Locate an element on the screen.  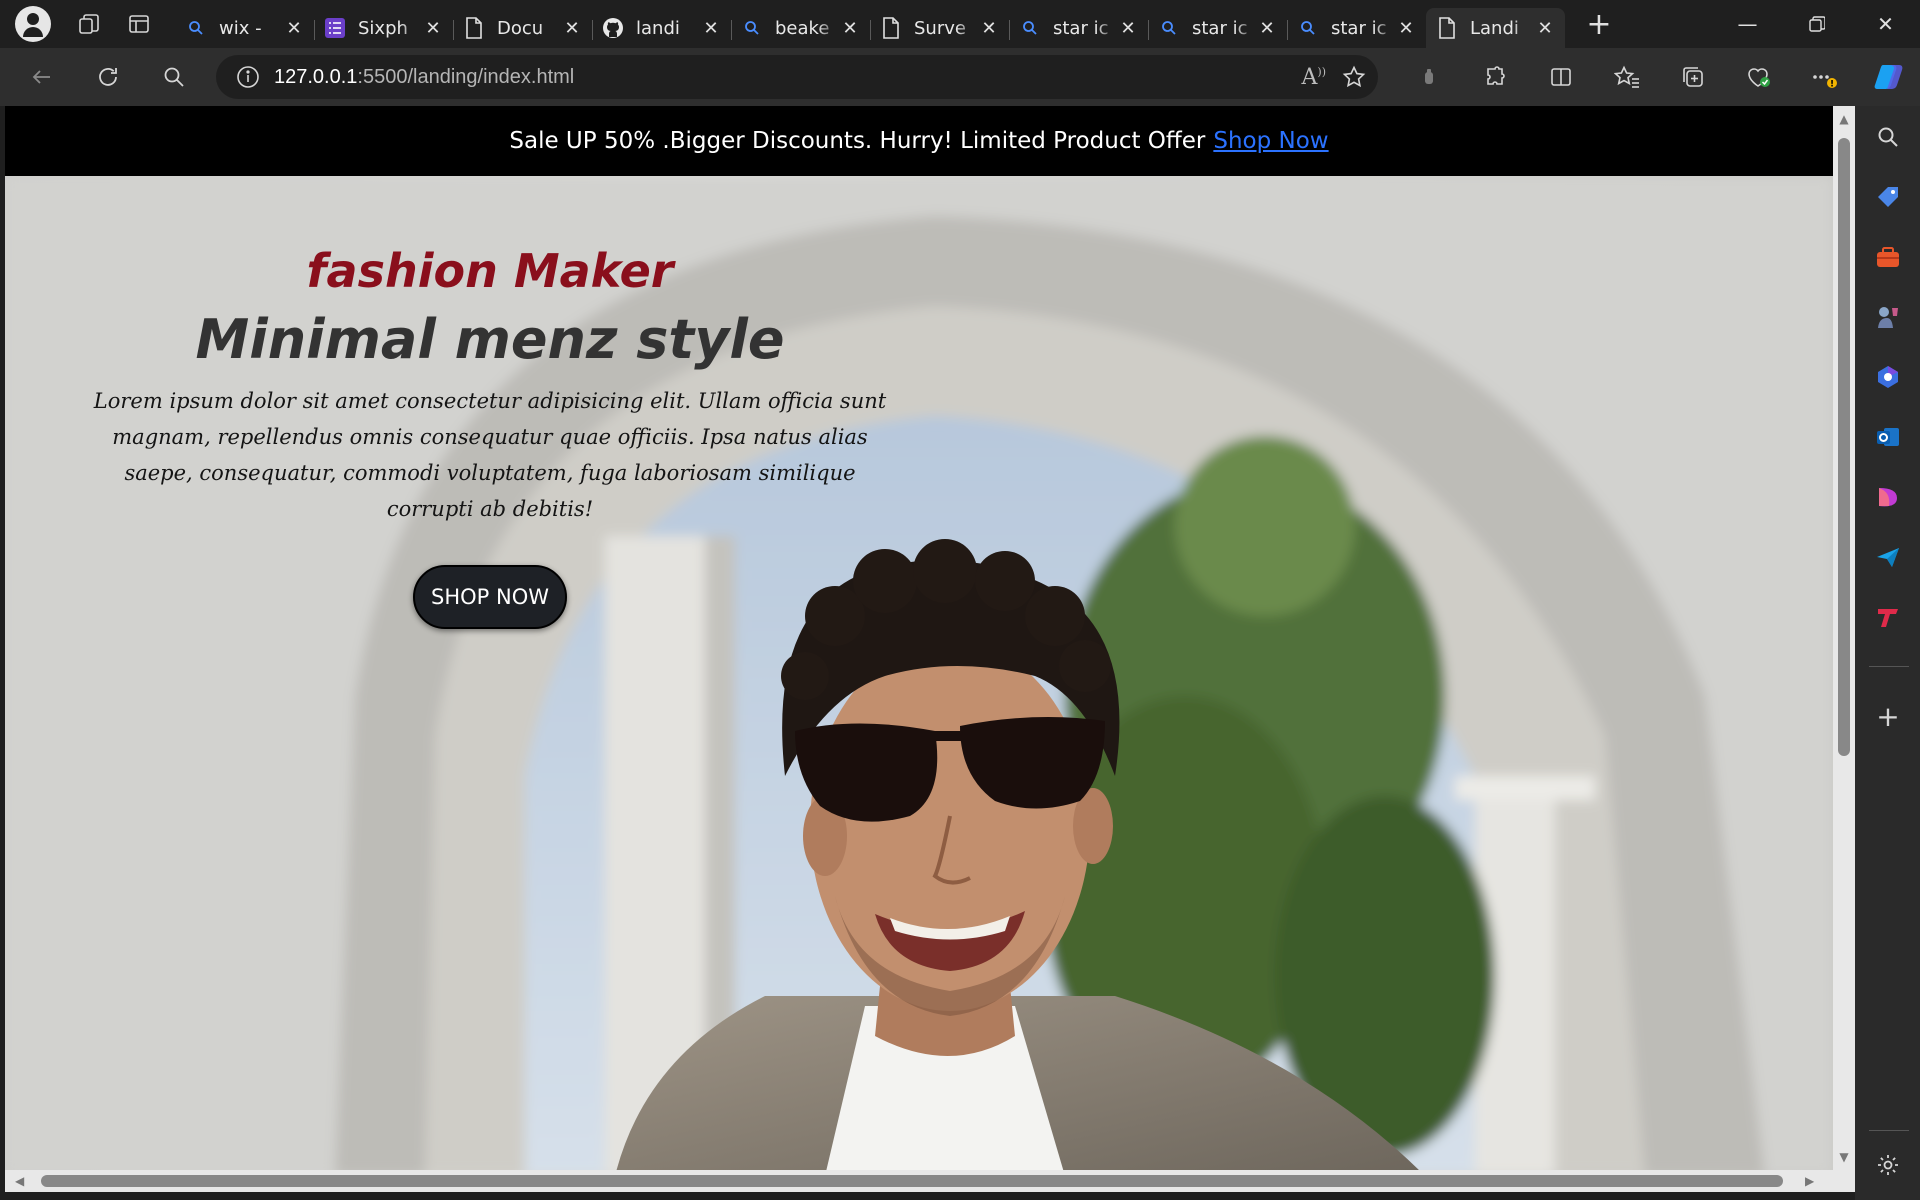
scroll-left-icon: ◀ is located at coordinates (19, 1181).